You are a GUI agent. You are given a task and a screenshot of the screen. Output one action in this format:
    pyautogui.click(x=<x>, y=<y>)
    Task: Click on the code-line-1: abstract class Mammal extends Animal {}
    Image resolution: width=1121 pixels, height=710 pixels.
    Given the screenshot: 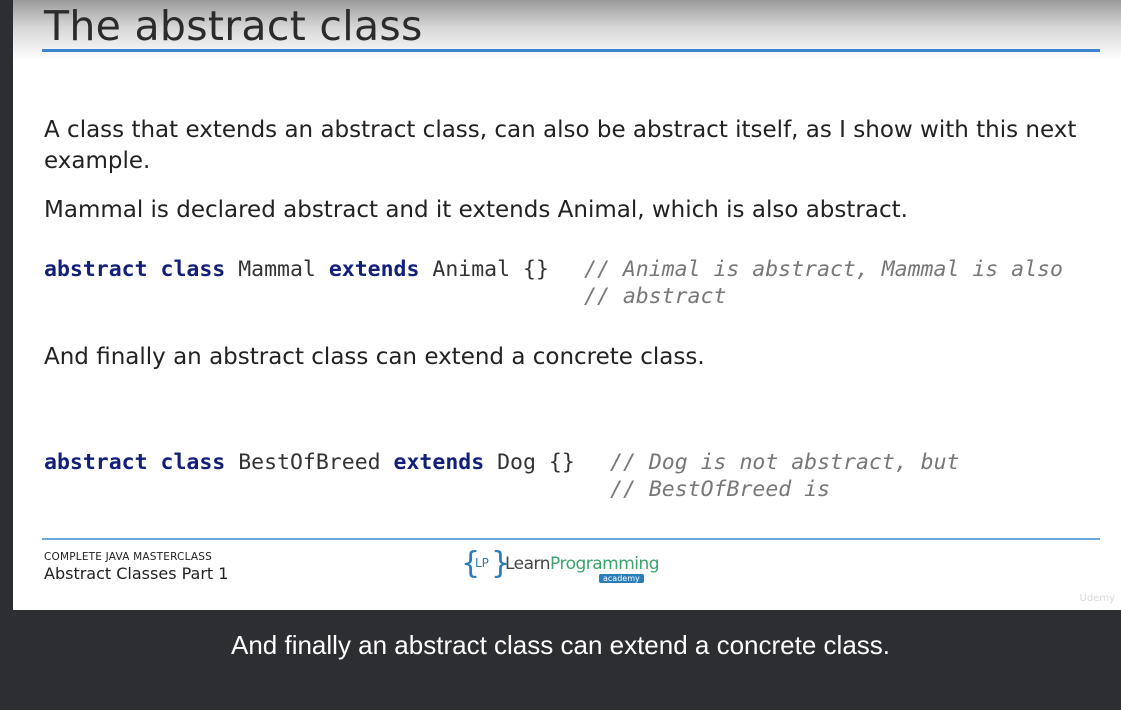 What is the action you would take?
    pyautogui.click(x=296, y=269)
    